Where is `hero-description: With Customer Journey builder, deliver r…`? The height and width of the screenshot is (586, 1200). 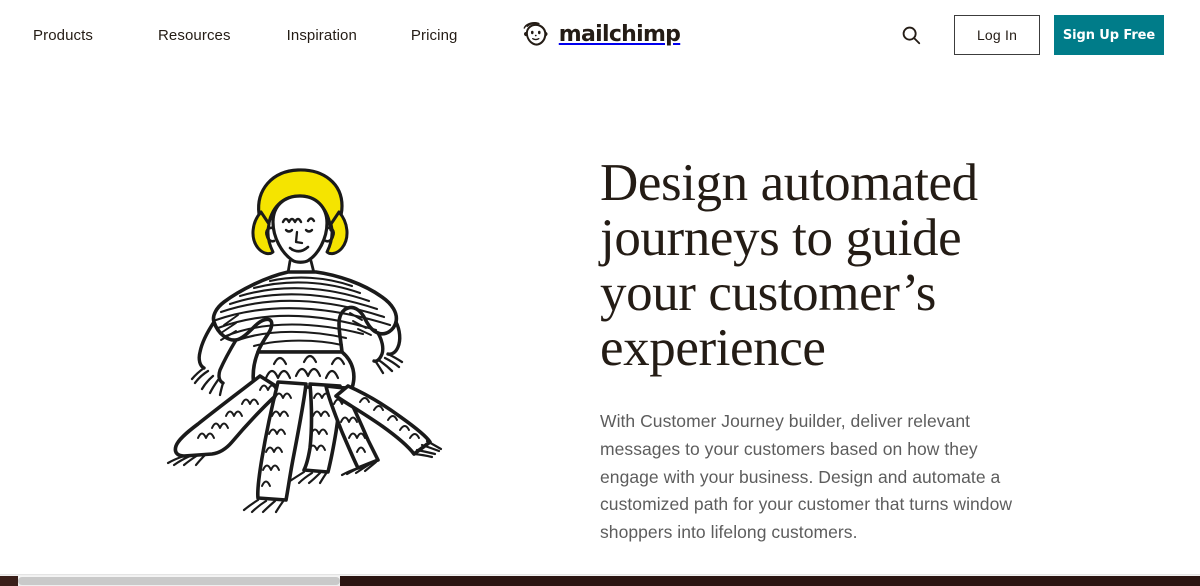 hero-description: With Customer Journey builder, deliver r… is located at coordinates (806, 476).